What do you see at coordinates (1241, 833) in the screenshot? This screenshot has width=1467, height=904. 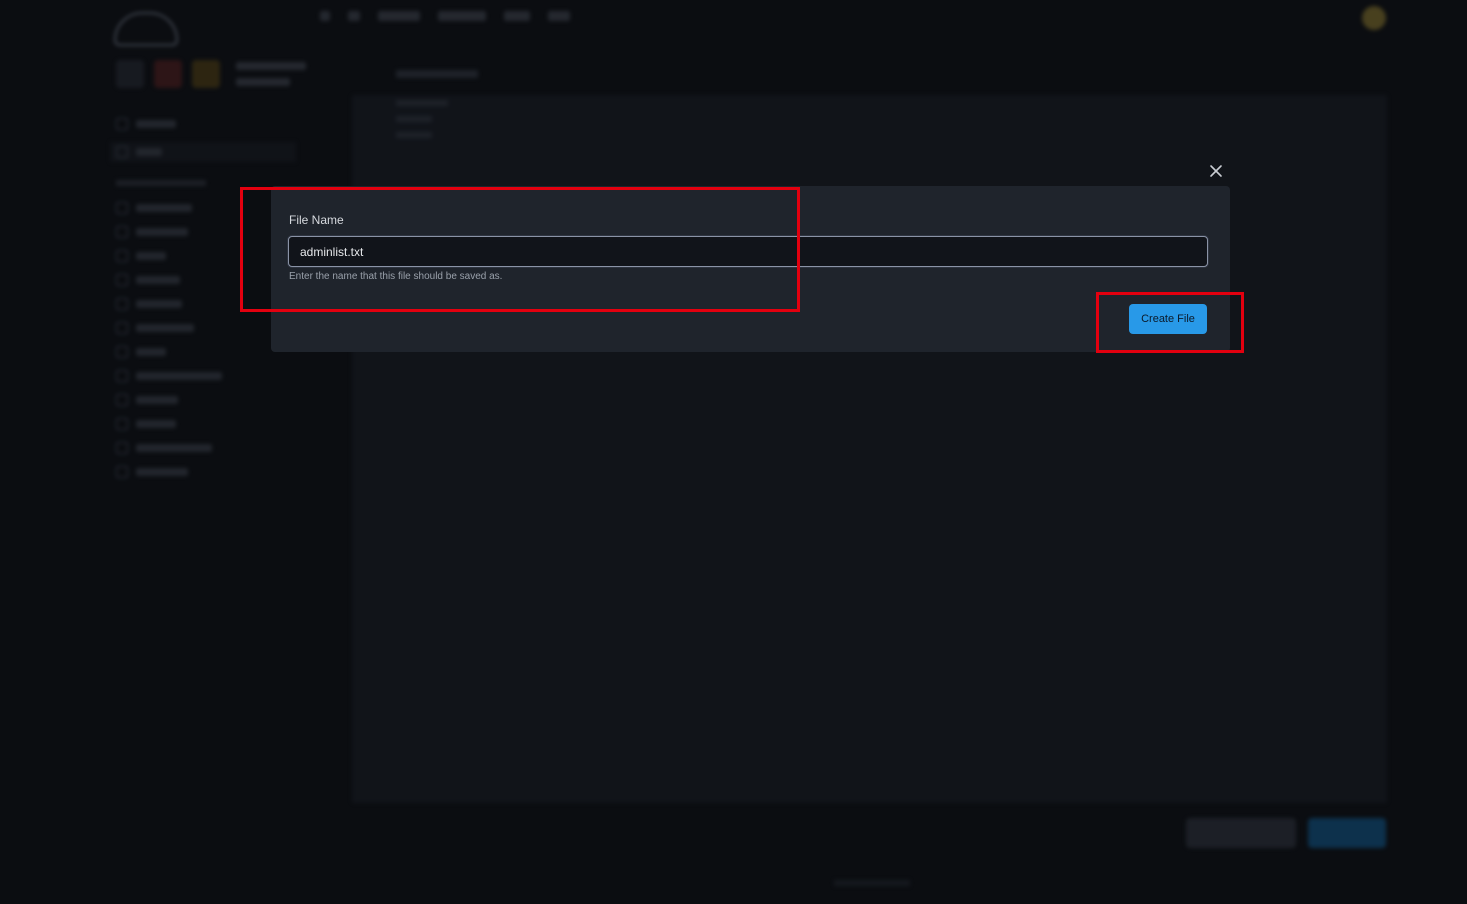 I see `file-type-select-placeholder` at bounding box center [1241, 833].